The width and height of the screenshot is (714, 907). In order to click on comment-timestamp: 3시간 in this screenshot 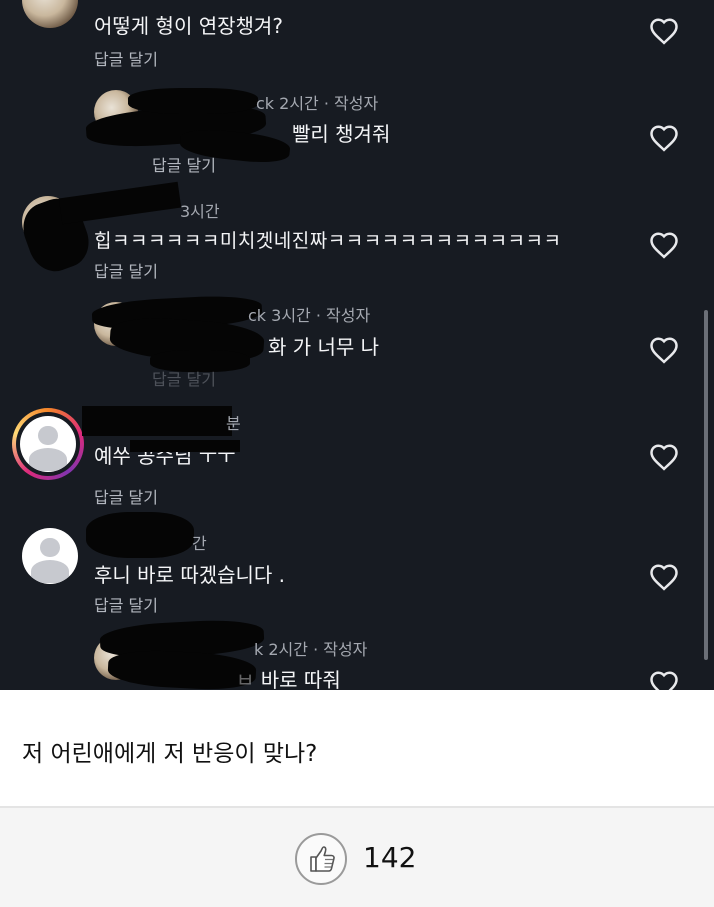, I will do `click(200, 211)`.